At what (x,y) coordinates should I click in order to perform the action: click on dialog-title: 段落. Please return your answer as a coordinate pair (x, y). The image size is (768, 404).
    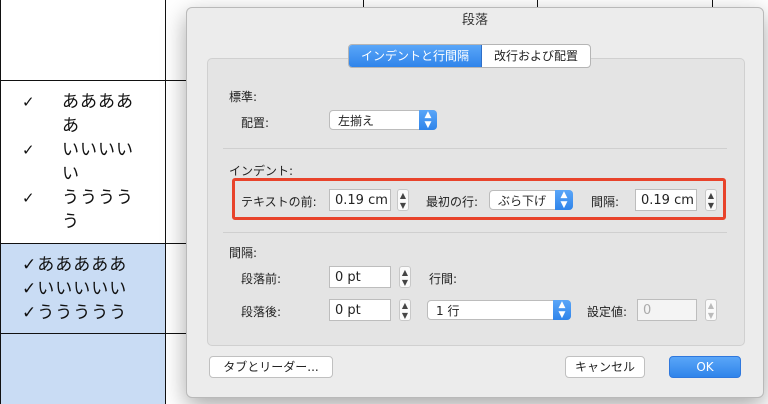
    Looking at the image, I should click on (474, 20).